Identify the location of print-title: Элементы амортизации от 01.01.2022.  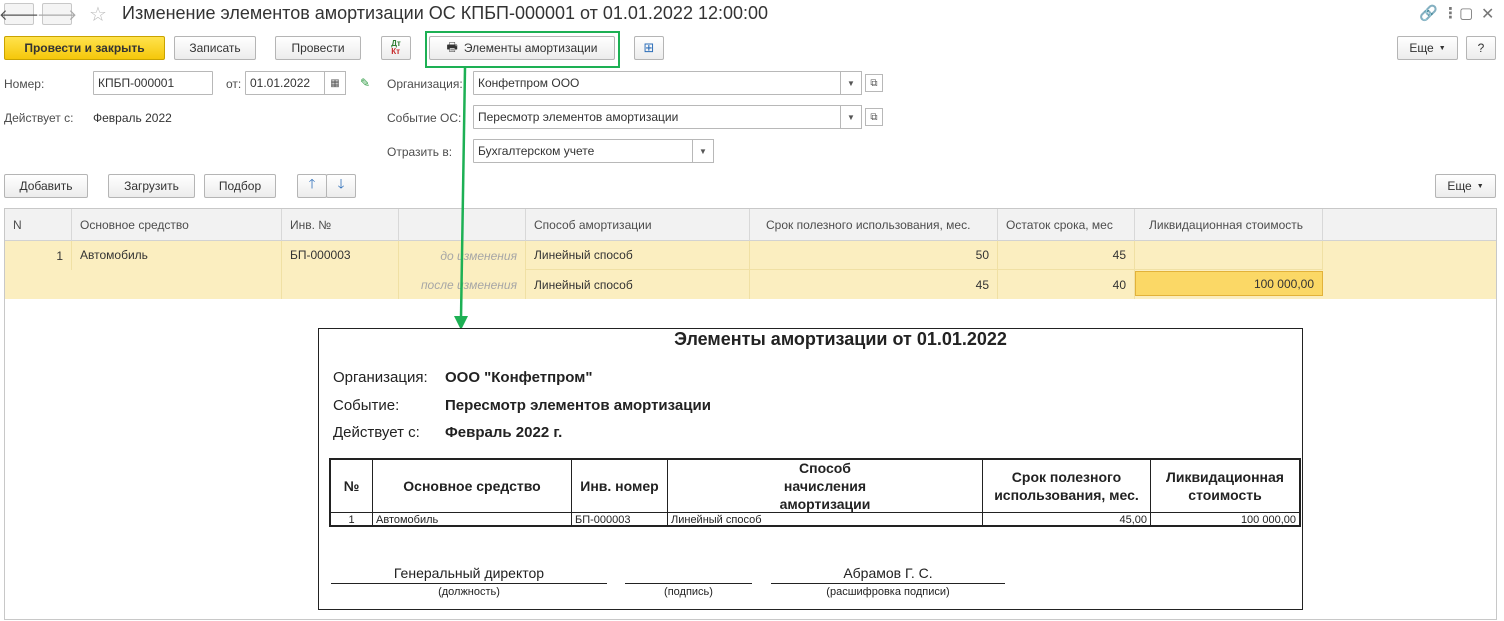
(840, 339).